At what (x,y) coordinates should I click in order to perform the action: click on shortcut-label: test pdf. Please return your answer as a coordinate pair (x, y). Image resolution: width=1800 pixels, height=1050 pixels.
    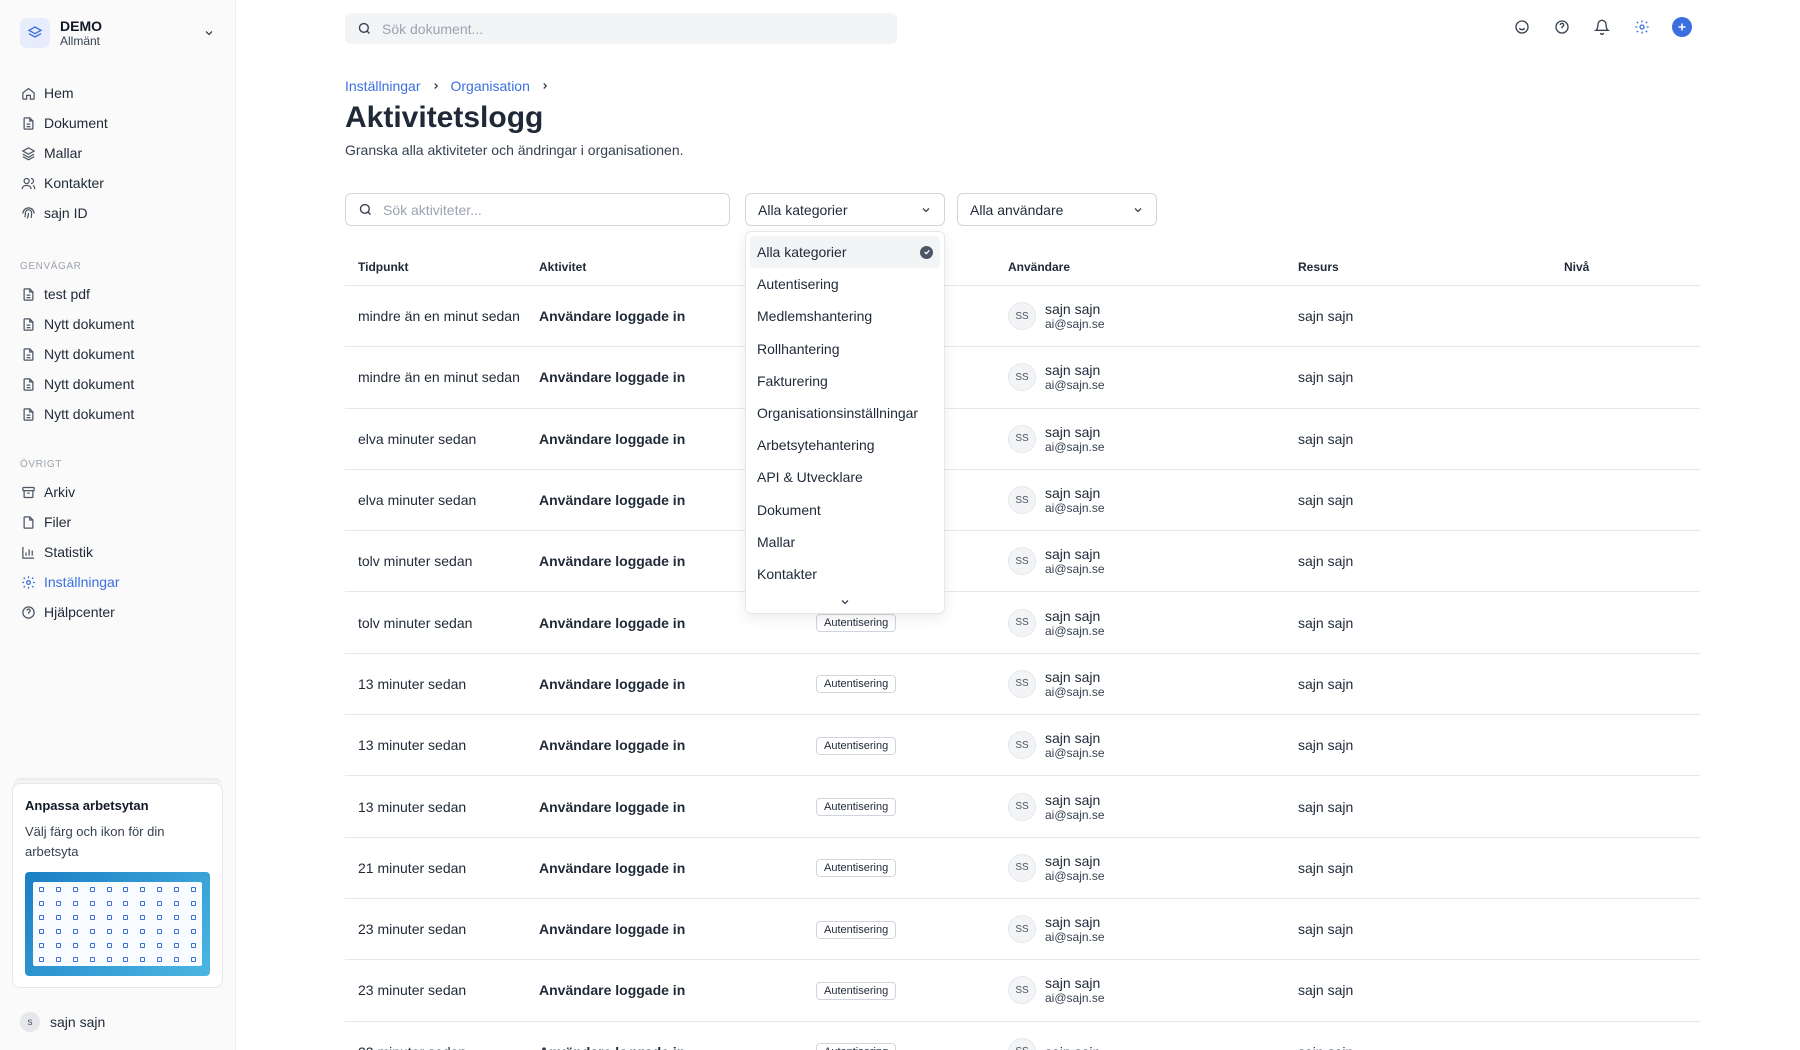
    Looking at the image, I should click on (67, 294).